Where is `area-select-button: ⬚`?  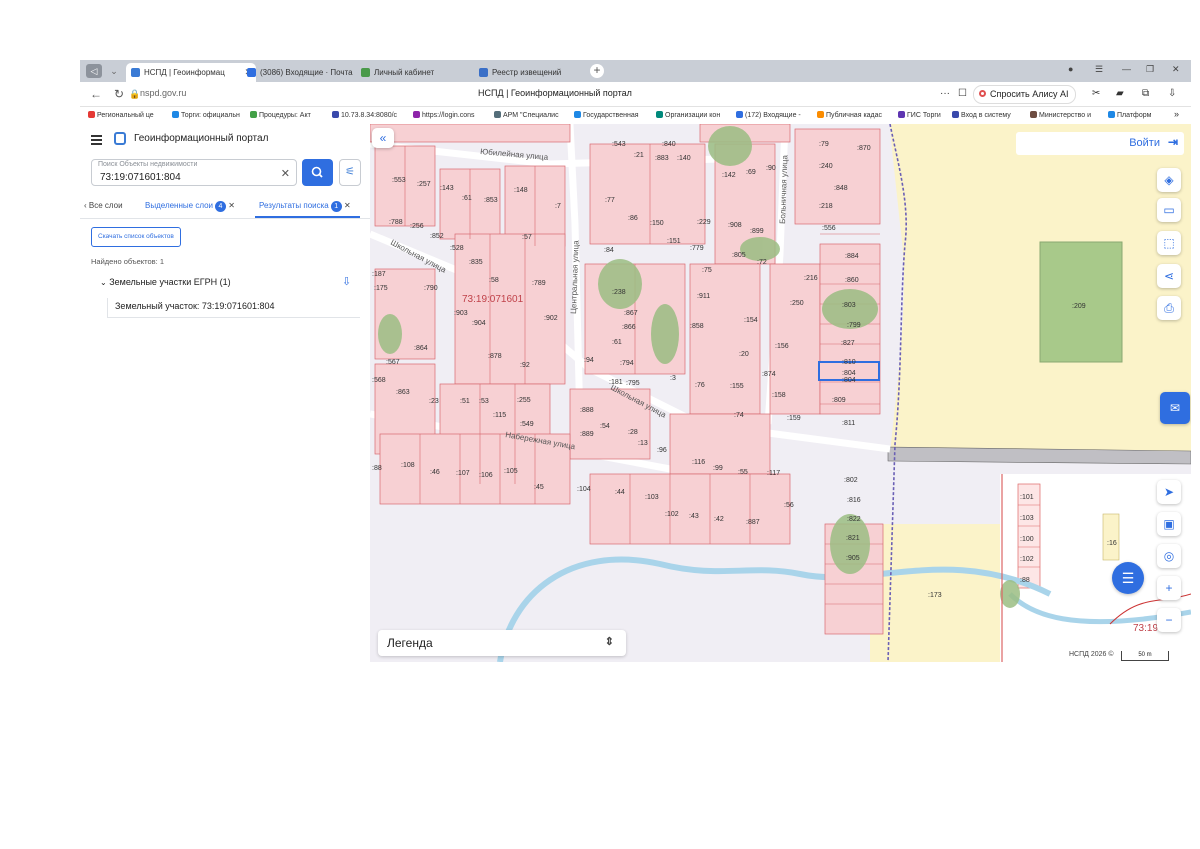
area-select-button: ⬚ is located at coordinates (1169, 243).